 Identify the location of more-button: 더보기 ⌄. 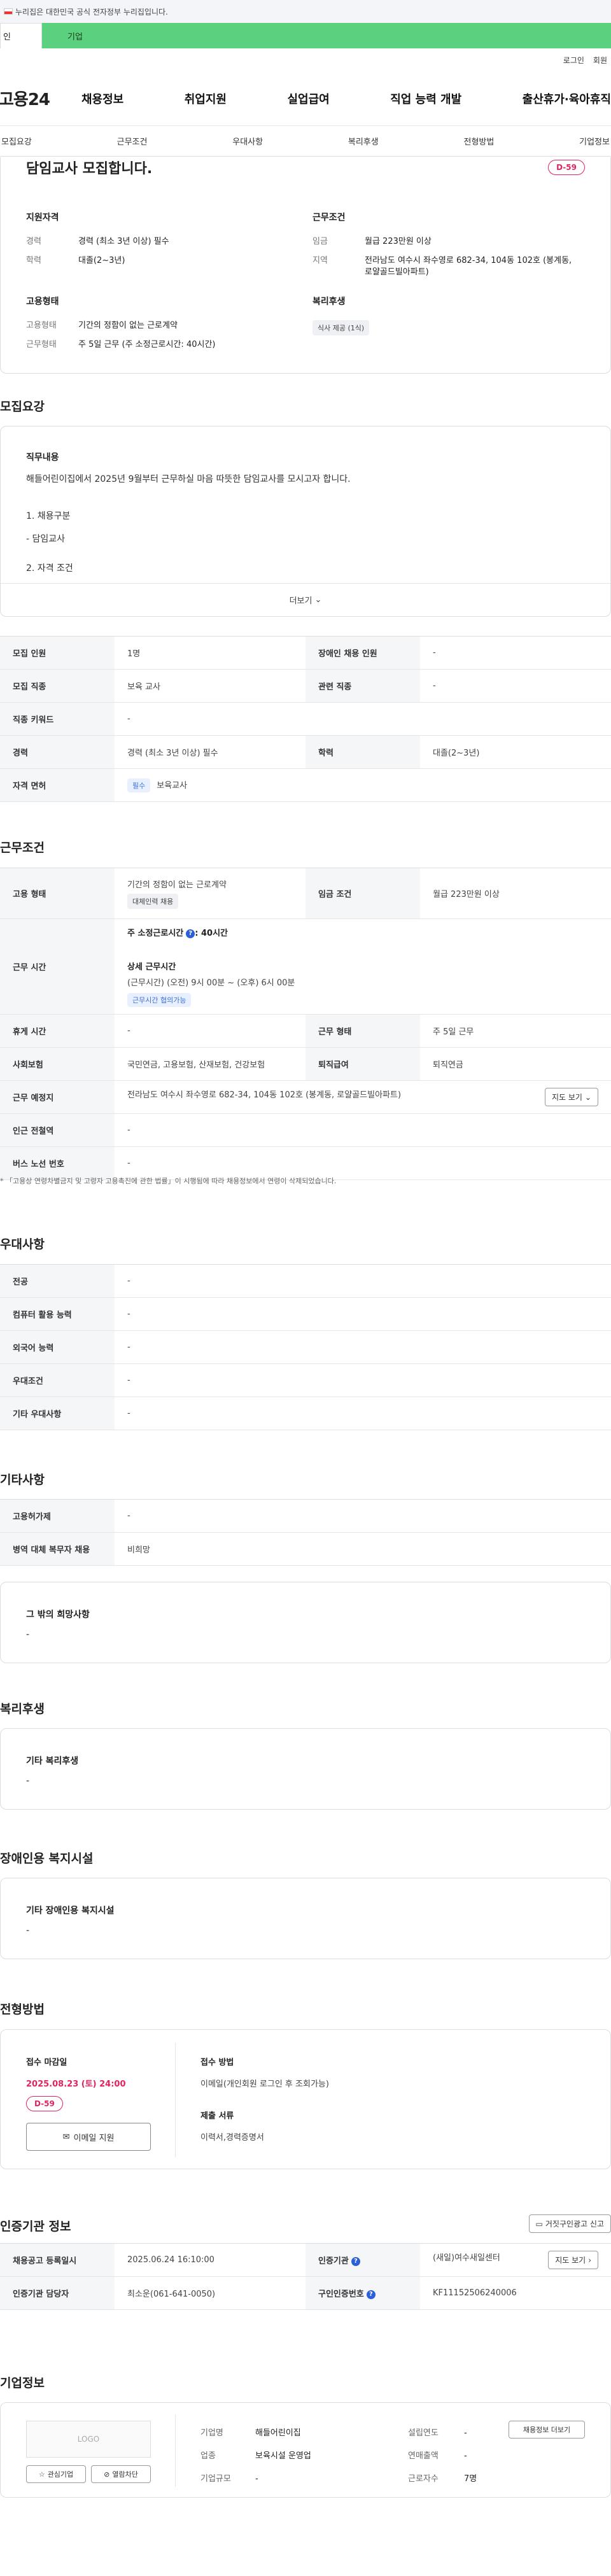
(305, 600).